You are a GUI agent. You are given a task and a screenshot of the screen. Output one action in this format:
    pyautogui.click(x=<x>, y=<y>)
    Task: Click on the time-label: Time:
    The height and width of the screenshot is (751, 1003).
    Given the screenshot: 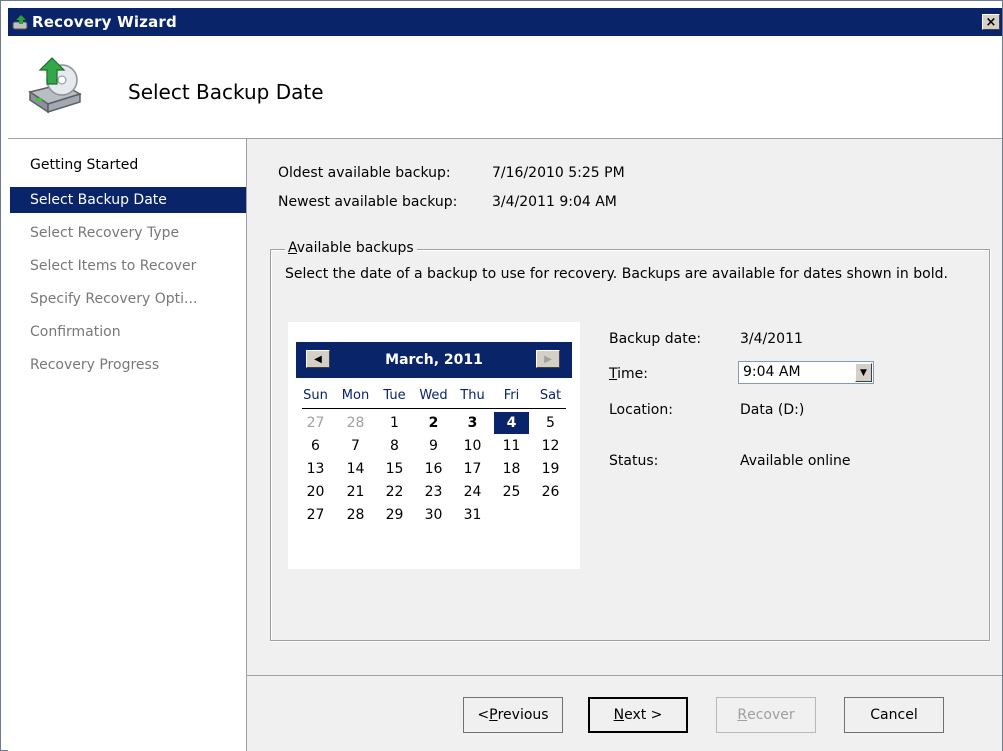 What is the action you would take?
    pyautogui.click(x=628, y=374)
    